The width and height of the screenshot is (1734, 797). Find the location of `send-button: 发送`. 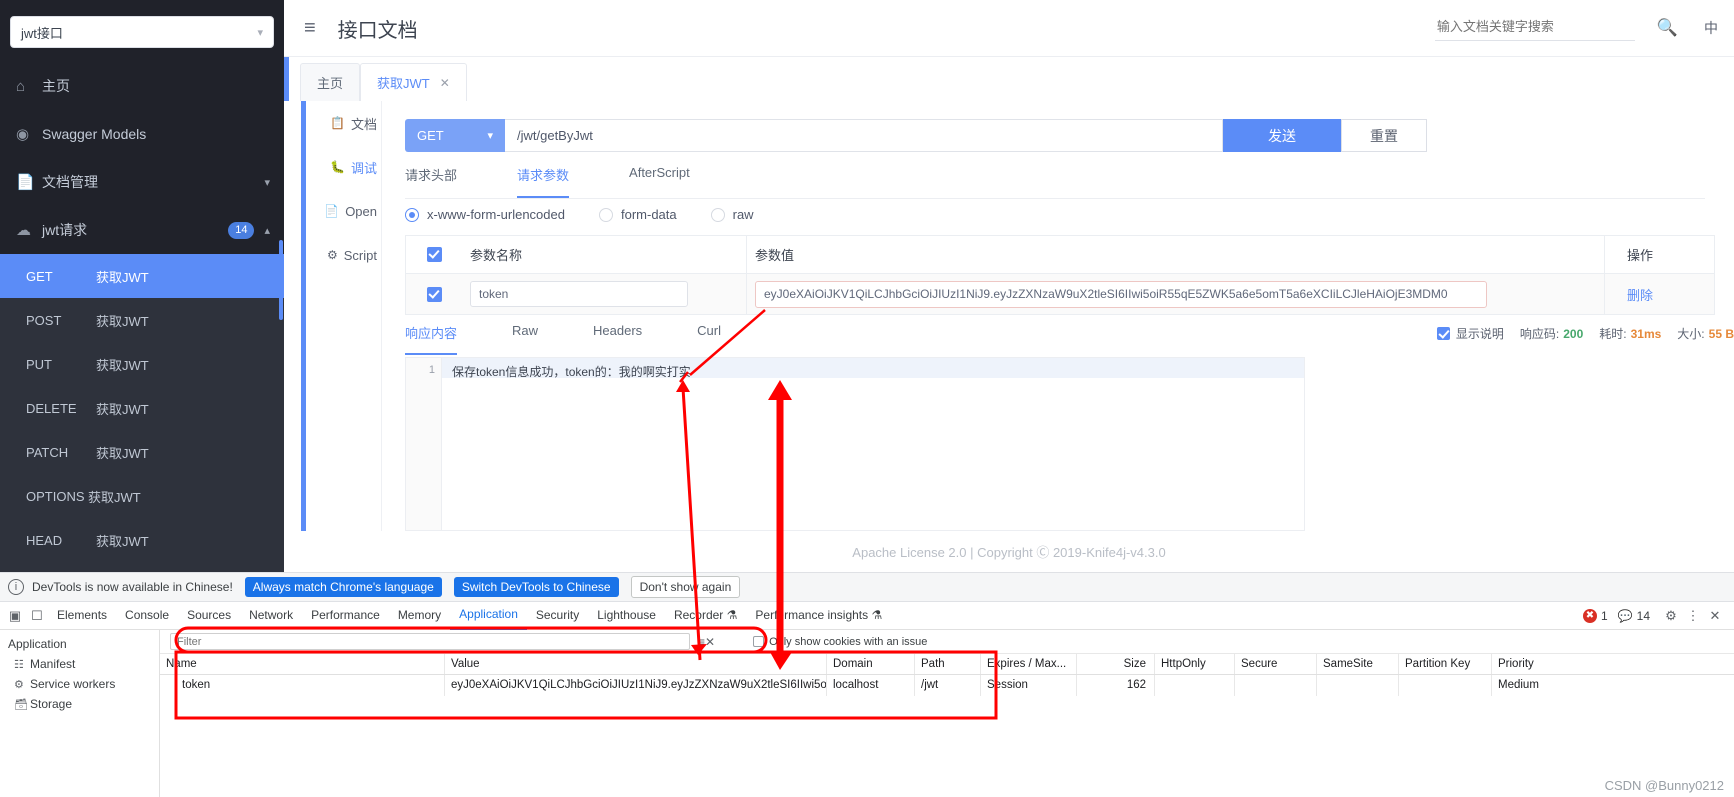

send-button: 发送 is located at coordinates (1282, 135).